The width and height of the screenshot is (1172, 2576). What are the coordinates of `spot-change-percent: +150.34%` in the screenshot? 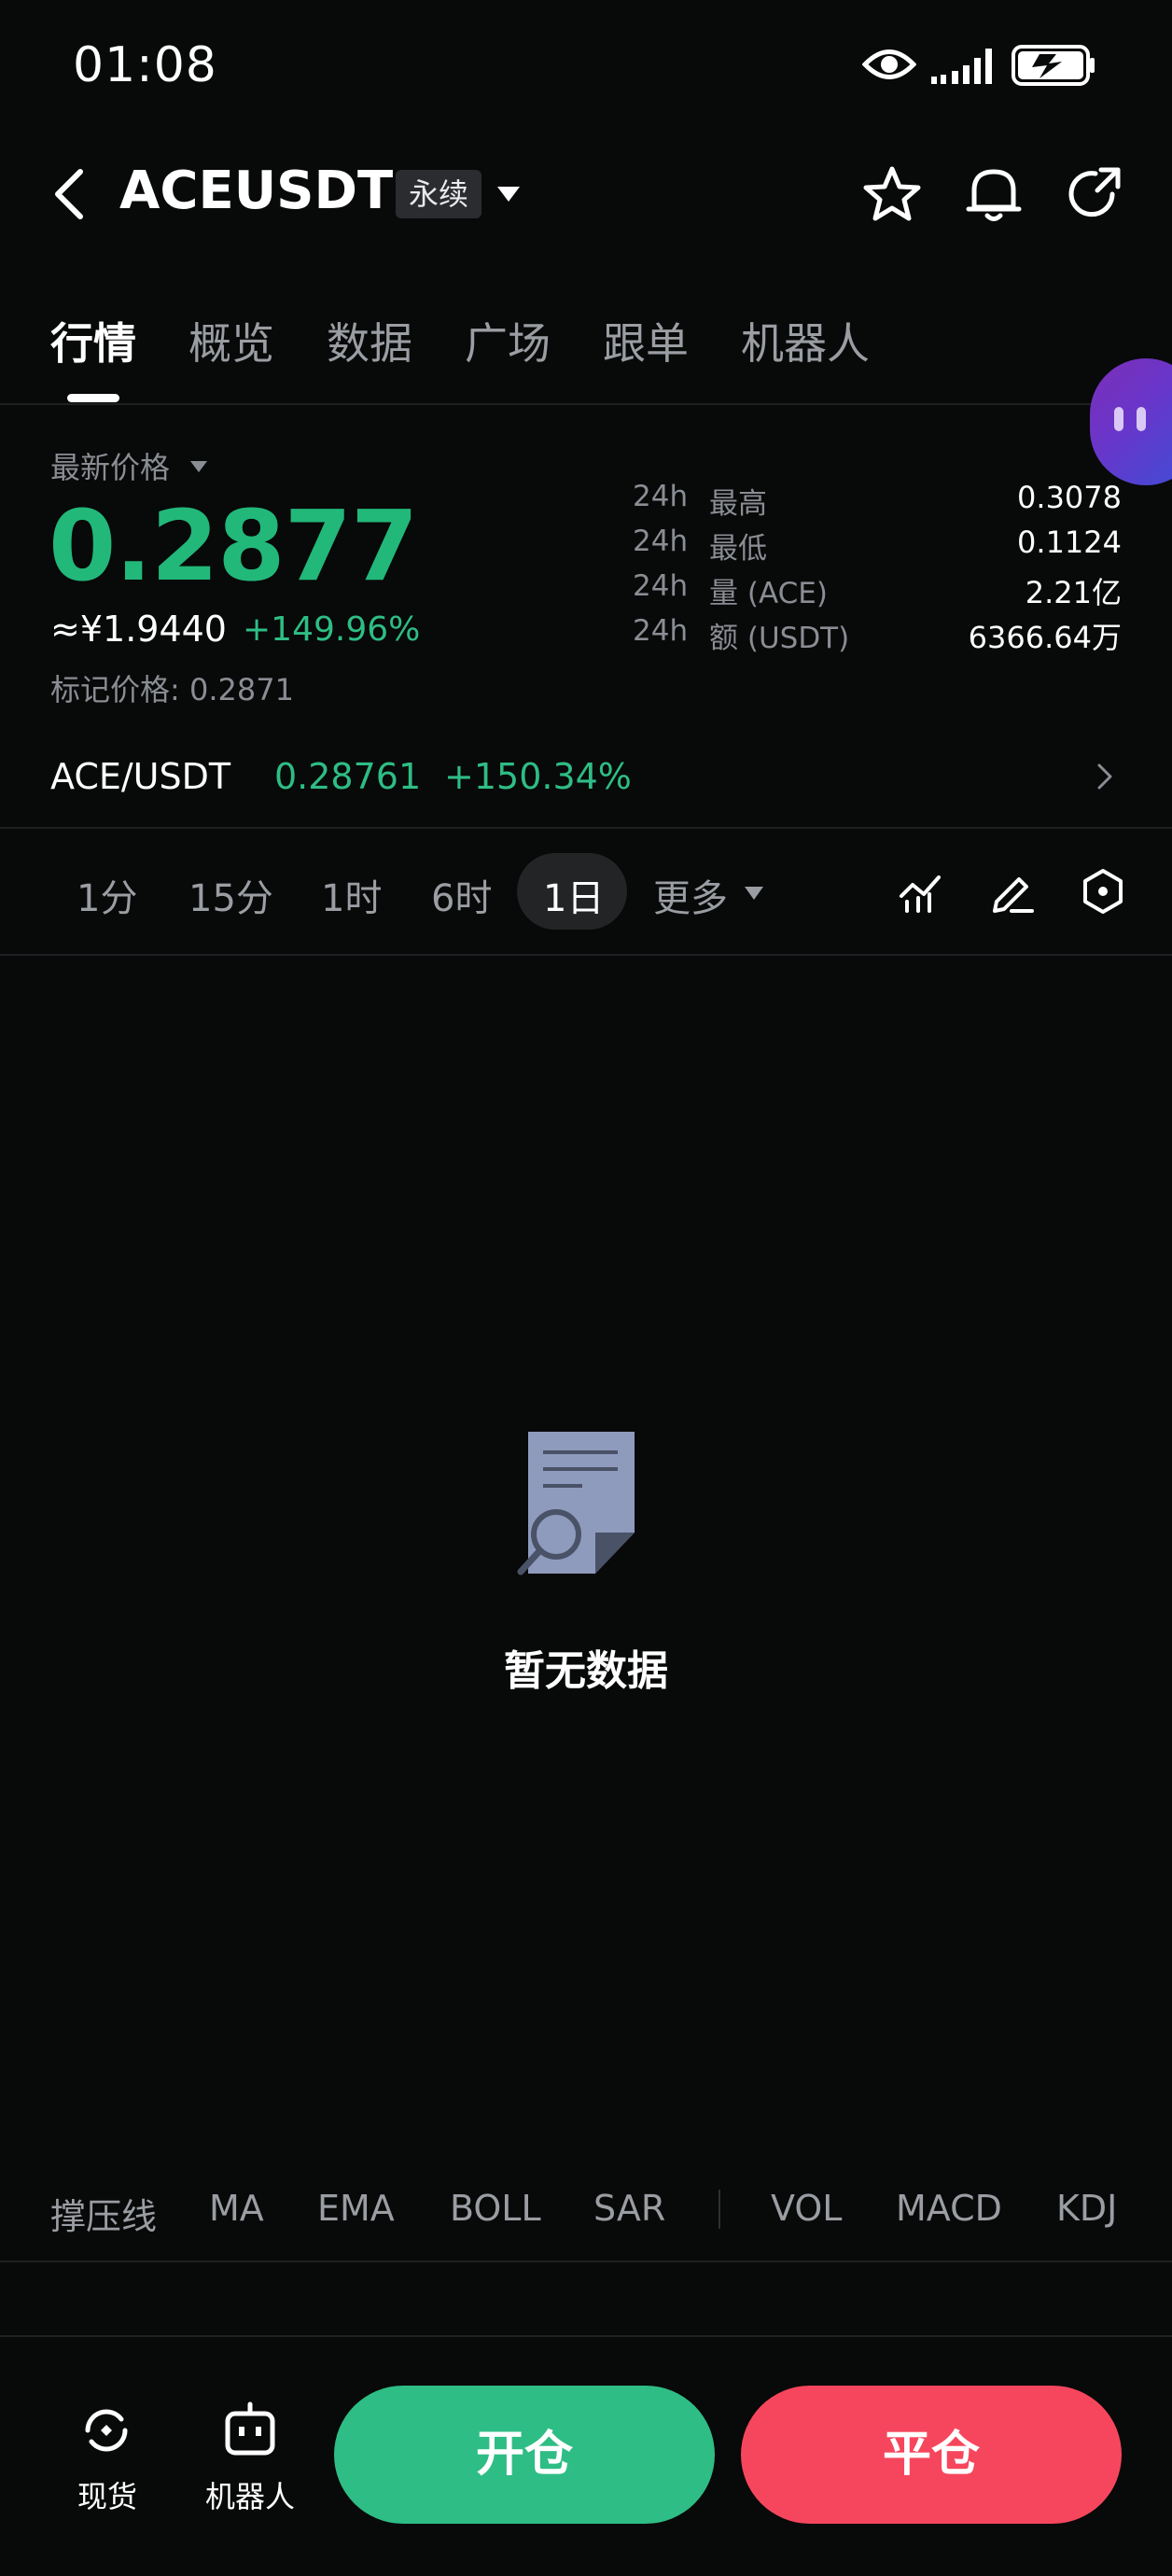 It's located at (538, 776).